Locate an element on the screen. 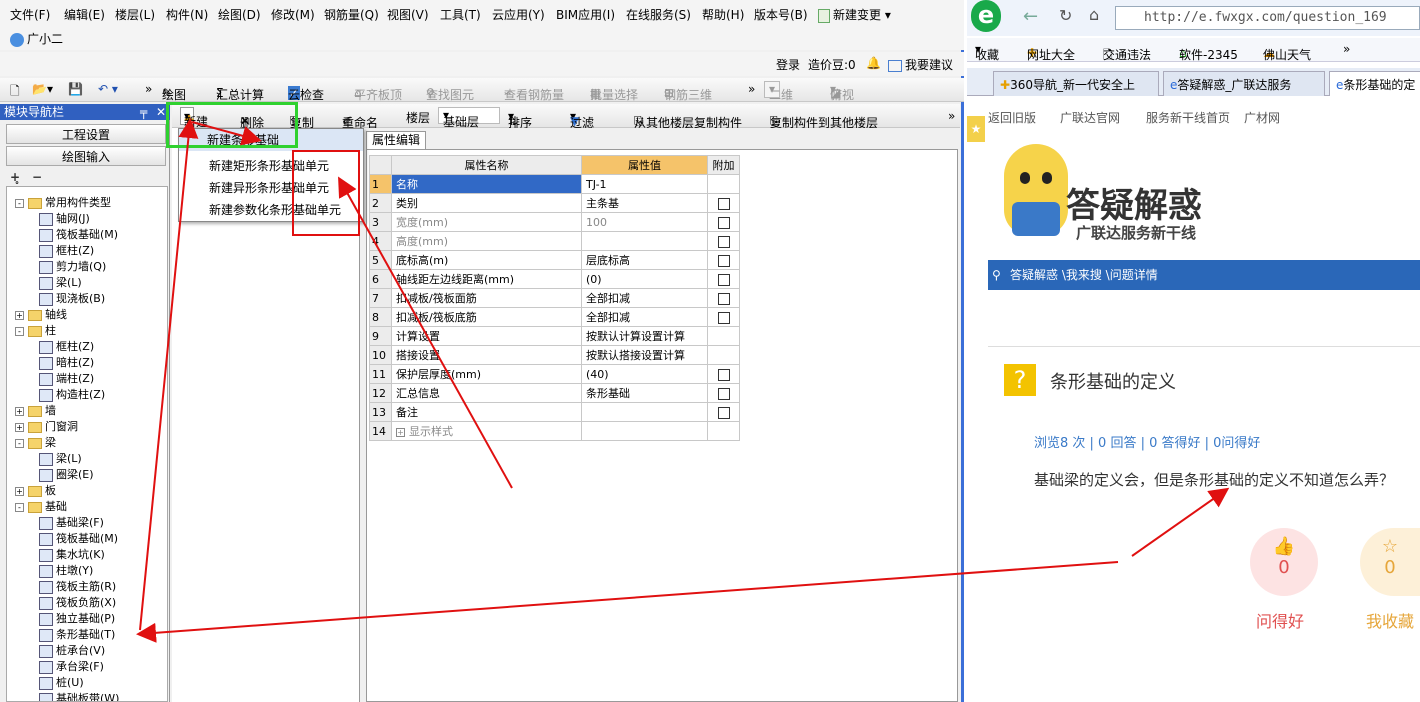  arrow-to-menu-items is located at coordinates (425, 332).